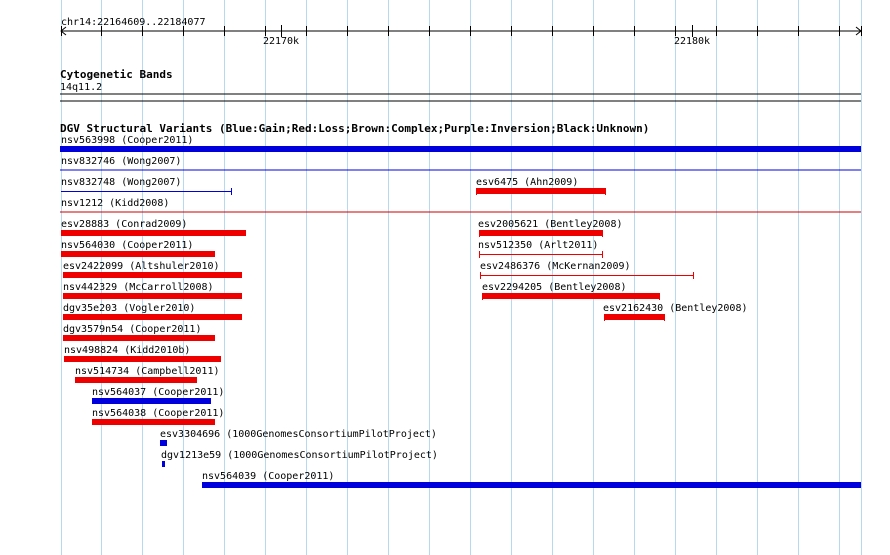 The height and width of the screenshot is (555, 890). Describe the element at coordinates (127, 140) in the screenshot. I see `variant-label: nsv563998 (Cooper2011)` at that location.